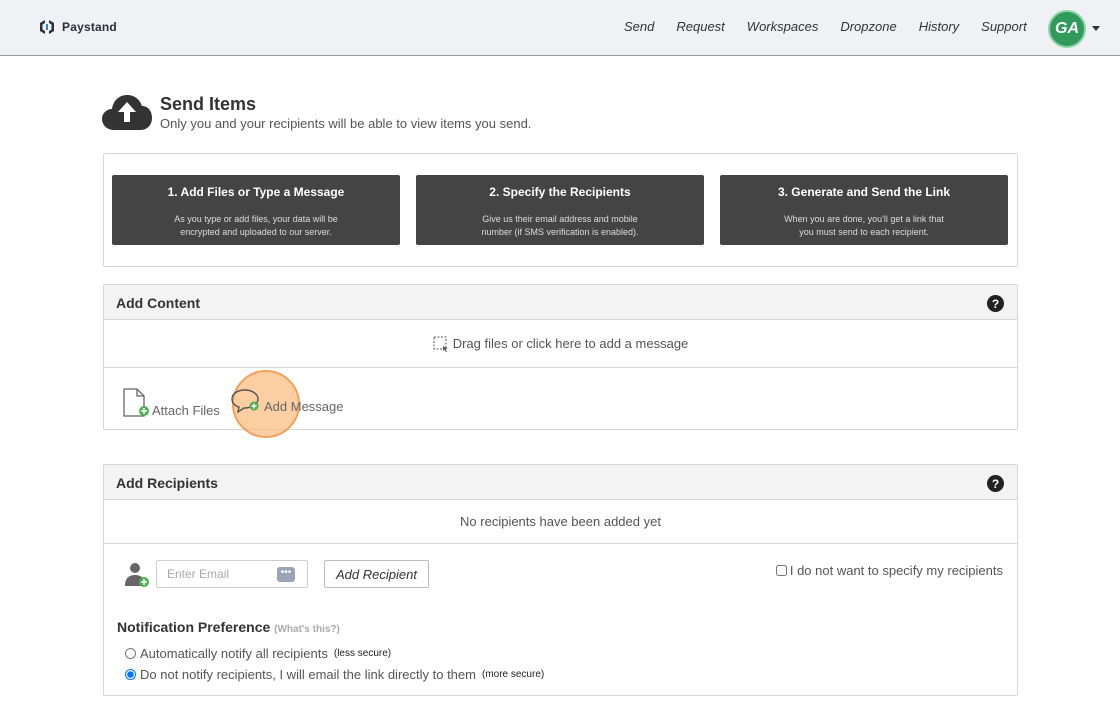 Image resolution: width=1120 pixels, height=703 pixels. What do you see at coordinates (513, 674) in the screenshot?
I see `notify-manual-note: (more secure)` at bounding box center [513, 674].